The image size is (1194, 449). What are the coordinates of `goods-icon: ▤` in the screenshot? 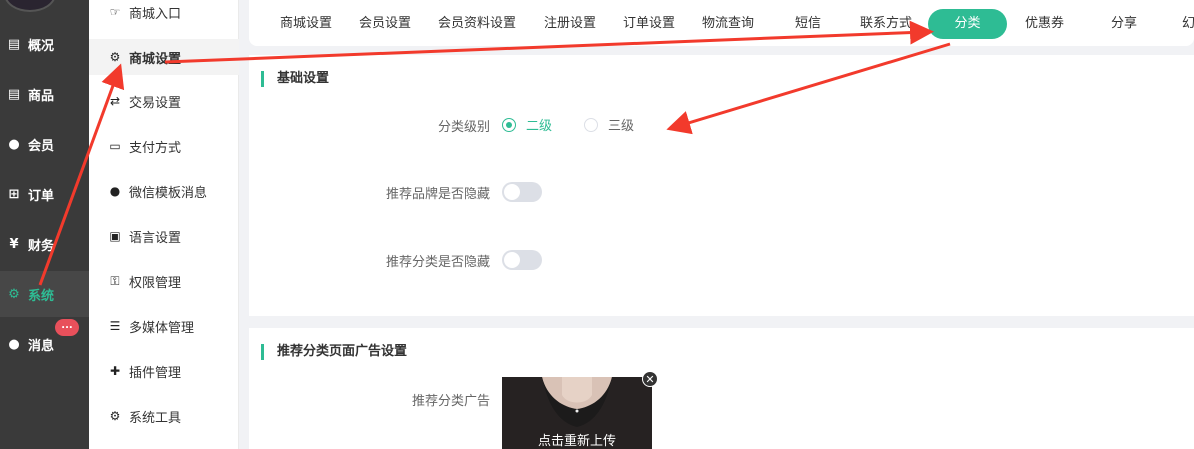 It's located at (14, 94).